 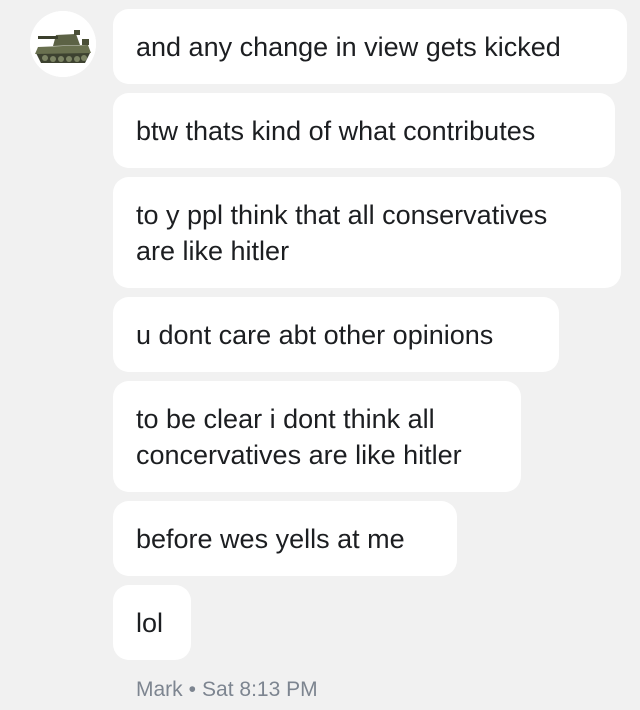 I want to click on sender-avatar, so click(x=63, y=44).